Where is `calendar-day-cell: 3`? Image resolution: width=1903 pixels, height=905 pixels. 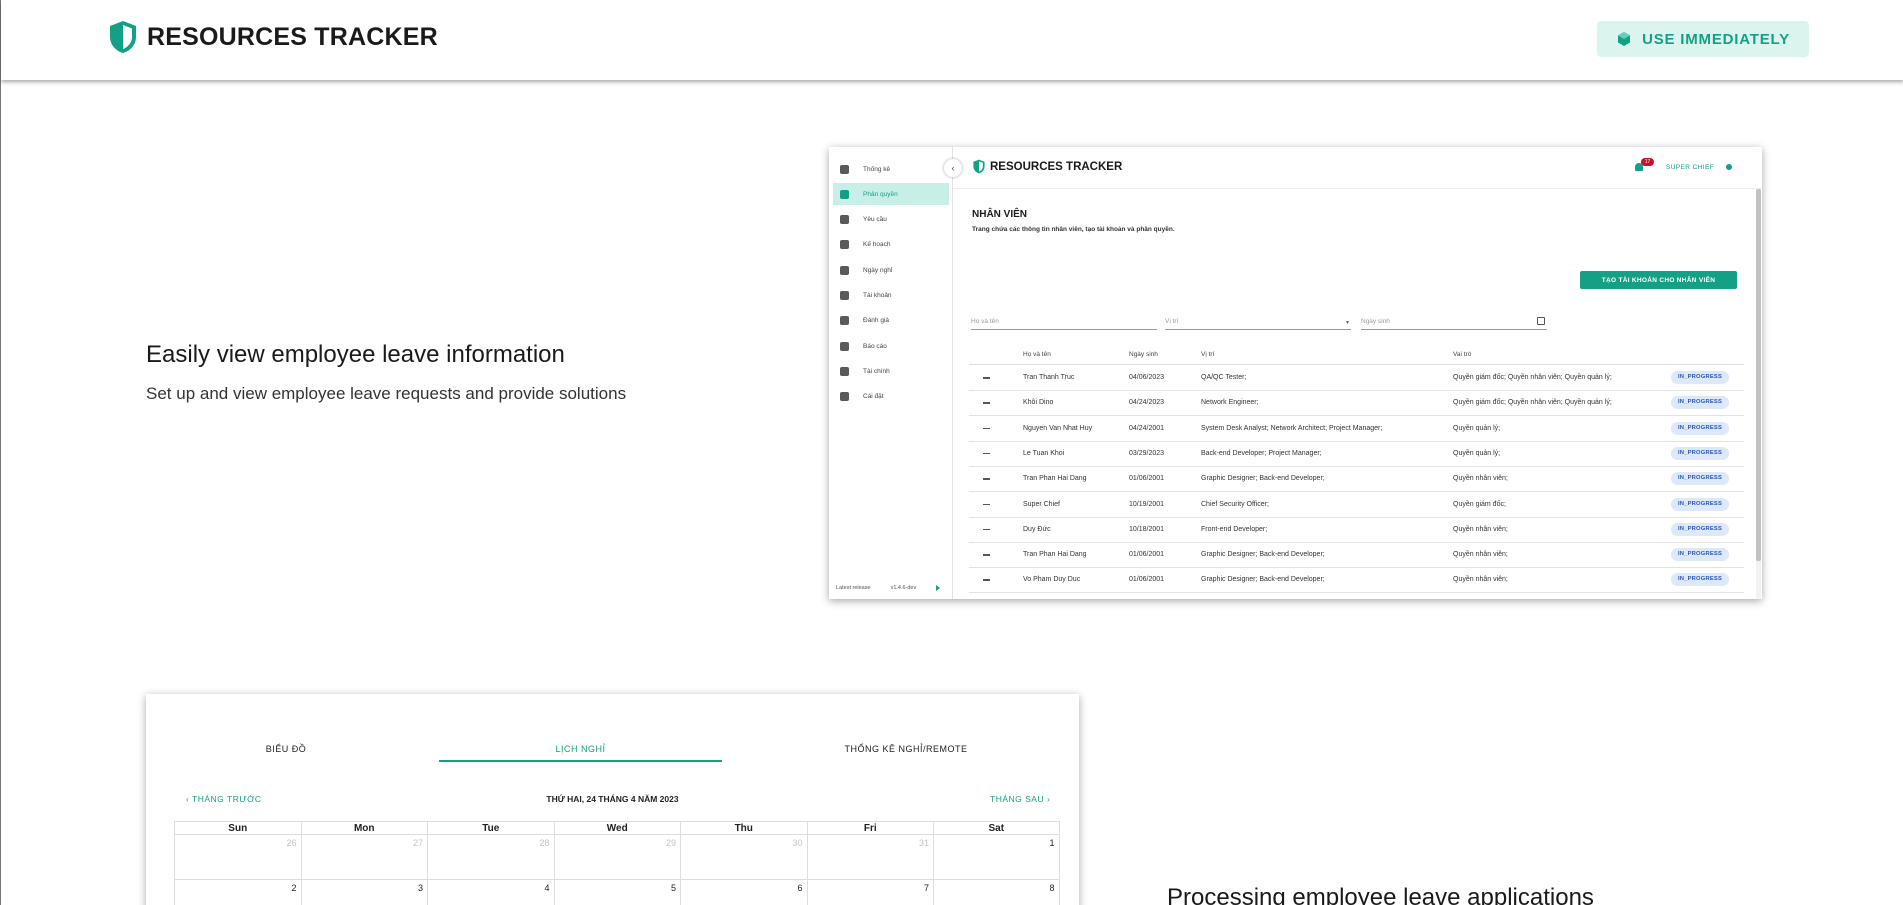
calendar-day-cell: 3 is located at coordinates (364, 892).